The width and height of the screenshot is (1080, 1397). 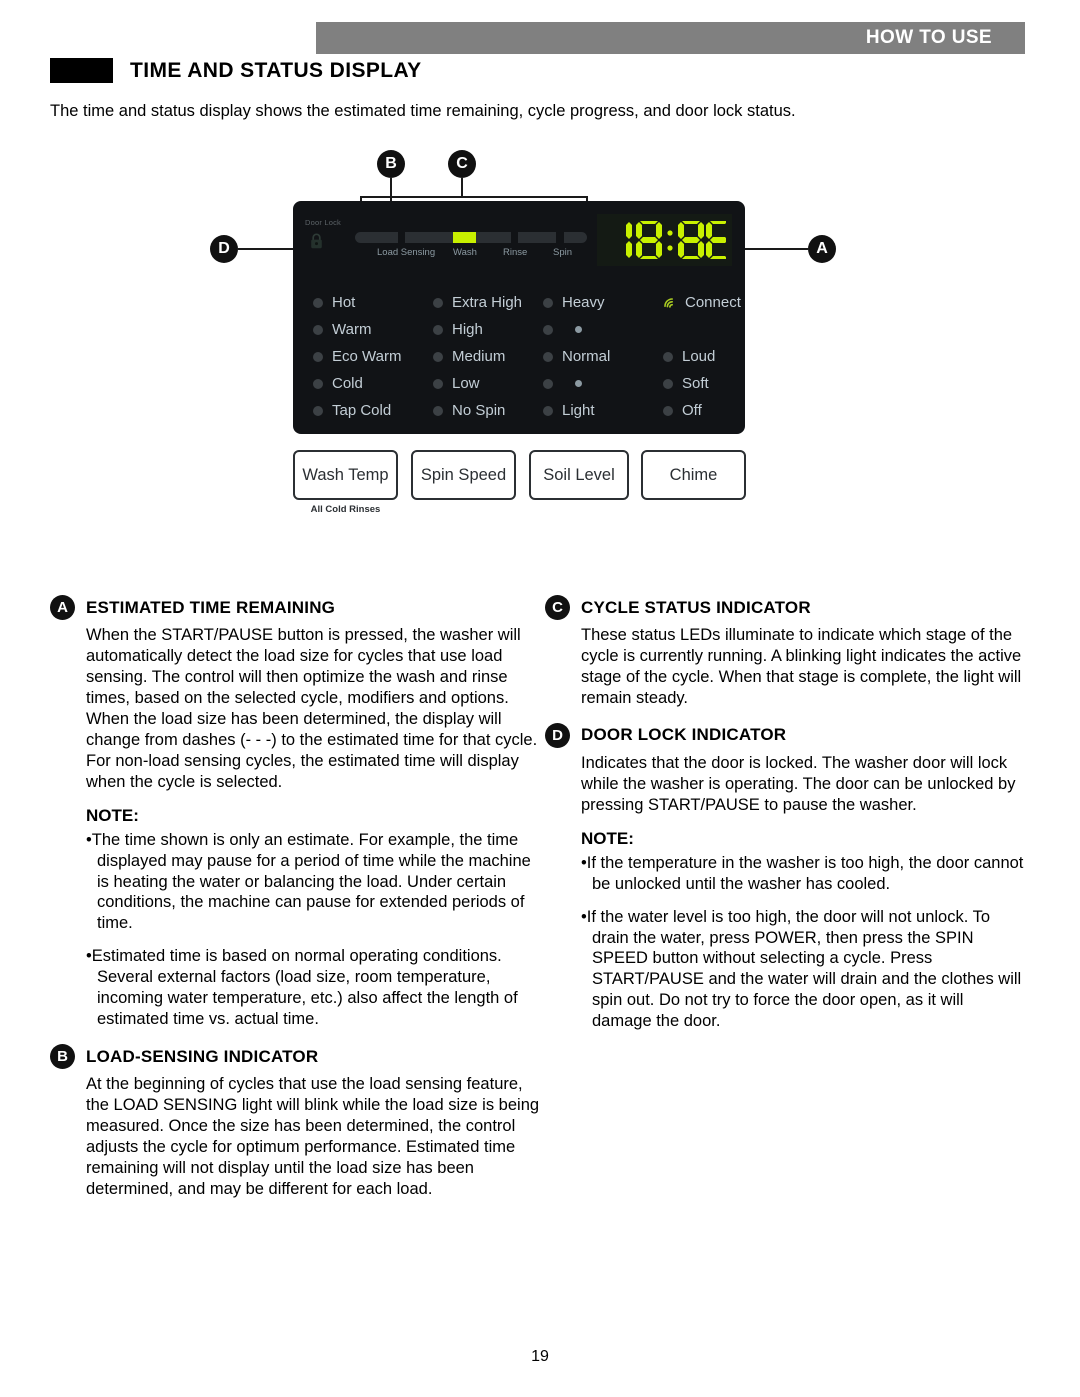 I want to click on led-normal: Normal, so click(x=603, y=356).